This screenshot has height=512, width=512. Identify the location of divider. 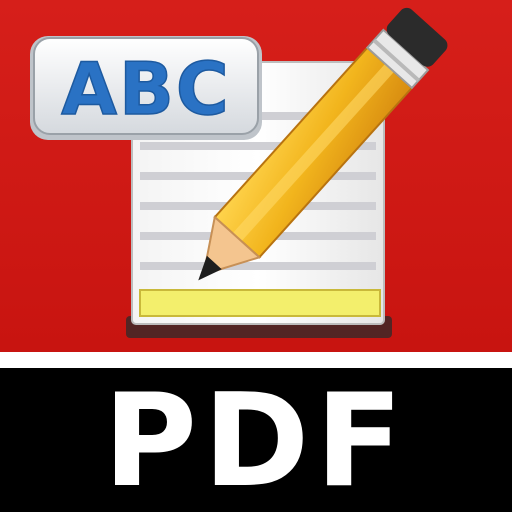
(256, 360).